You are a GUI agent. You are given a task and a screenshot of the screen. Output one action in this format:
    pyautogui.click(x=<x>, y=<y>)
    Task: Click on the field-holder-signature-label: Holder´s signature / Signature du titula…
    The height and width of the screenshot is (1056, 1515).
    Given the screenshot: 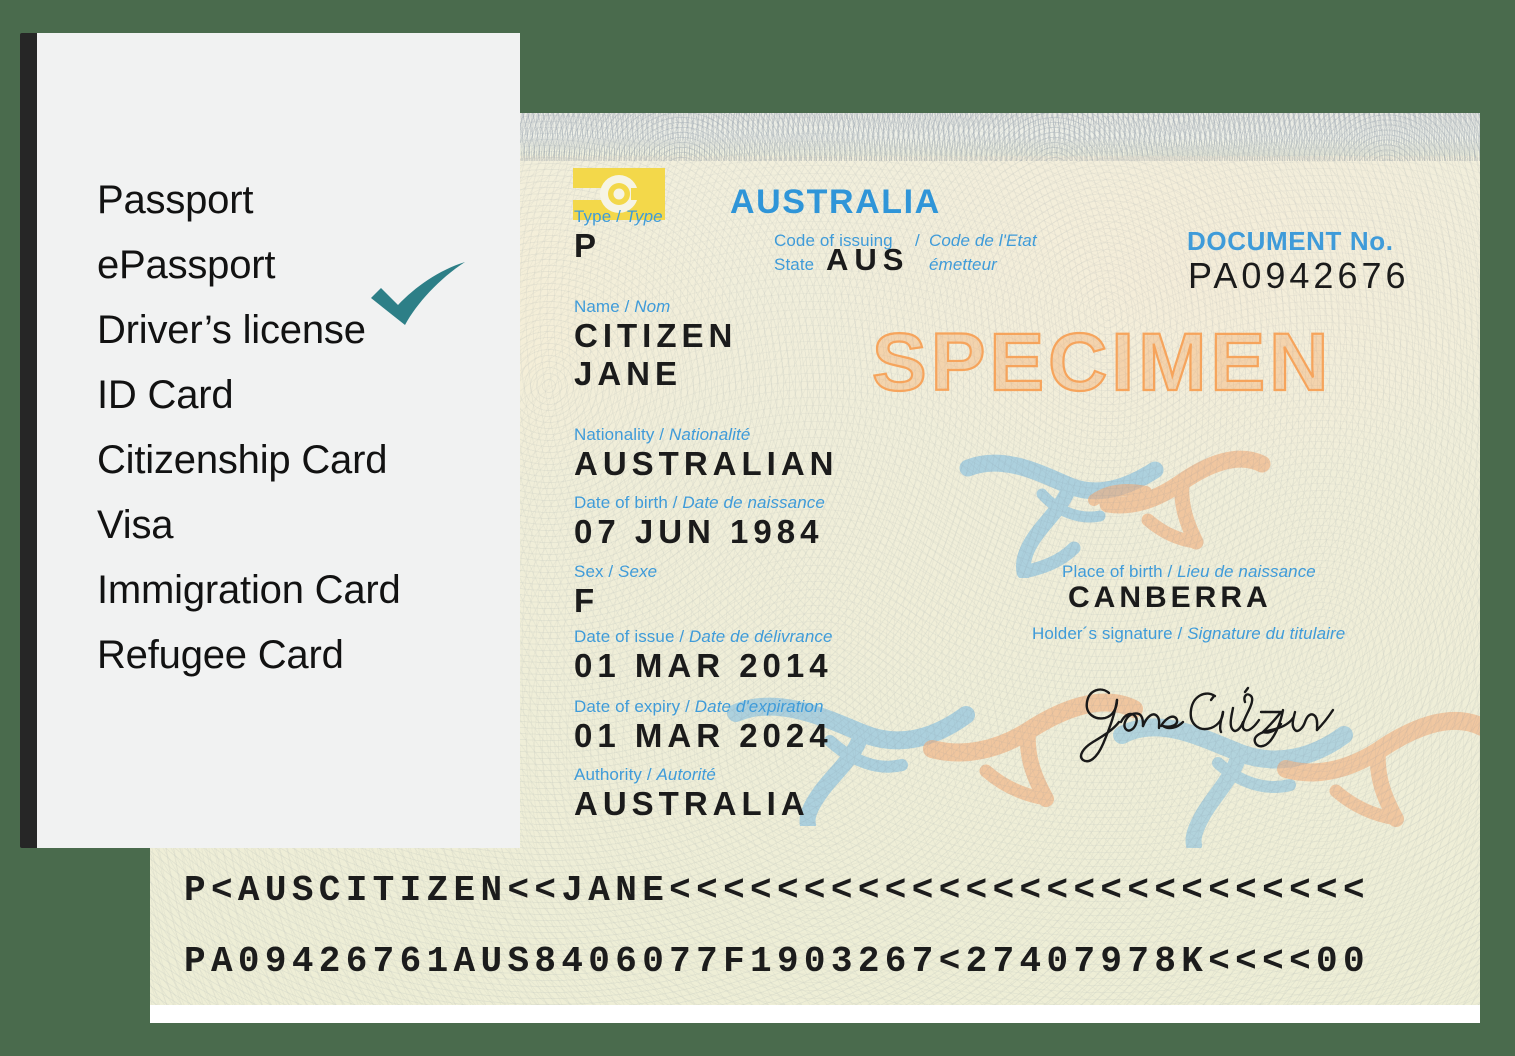 What is the action you would take?
    pyautogui.click(x=1189, y=633)
    